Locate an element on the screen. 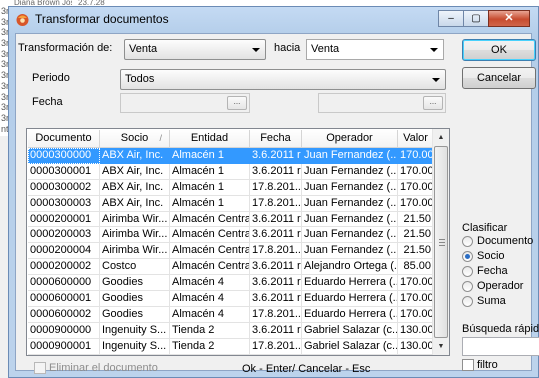  quick-search-label: Búsqueda rápida is located at coordinates (500, 329).